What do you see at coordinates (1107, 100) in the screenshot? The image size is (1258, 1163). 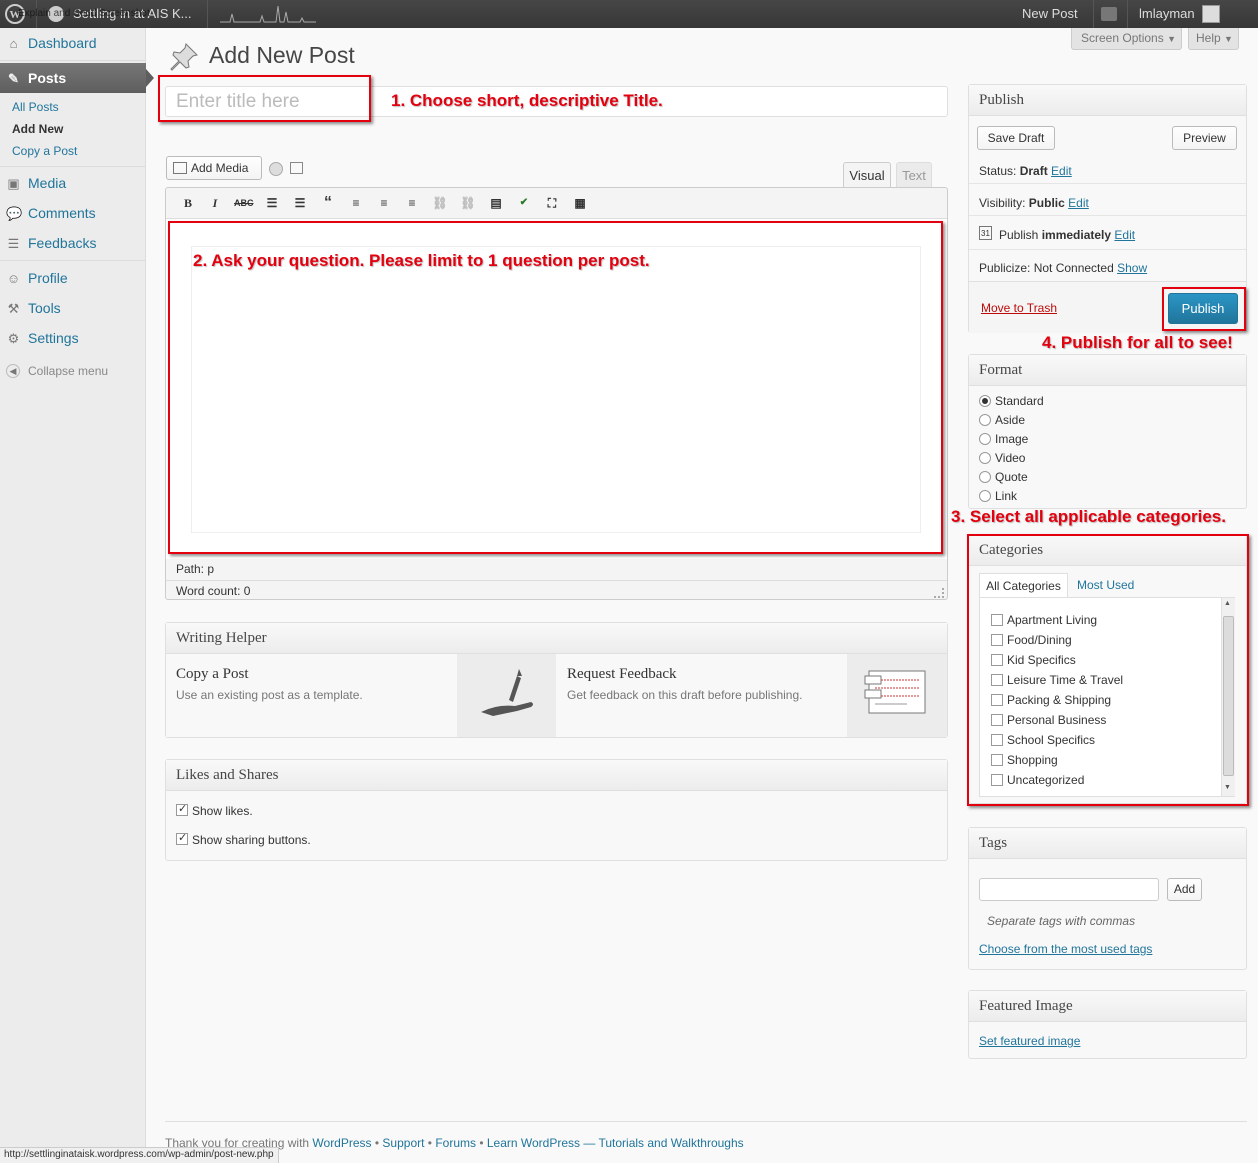 I see `publish-title: Publish` at bounding box center [1107, 100].